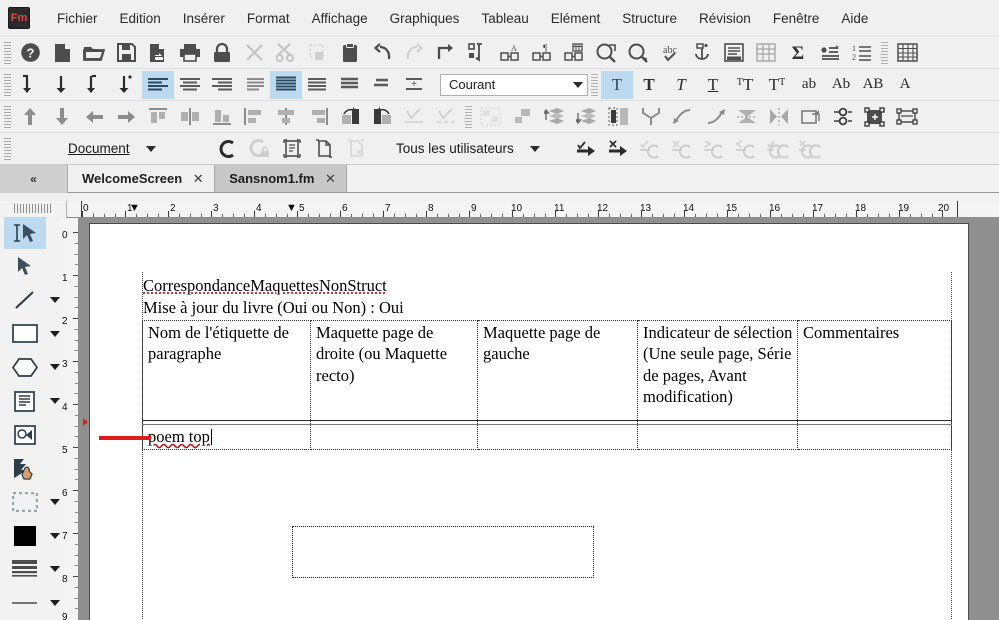  I want to click on text-frame-icon, so click(734, 53).